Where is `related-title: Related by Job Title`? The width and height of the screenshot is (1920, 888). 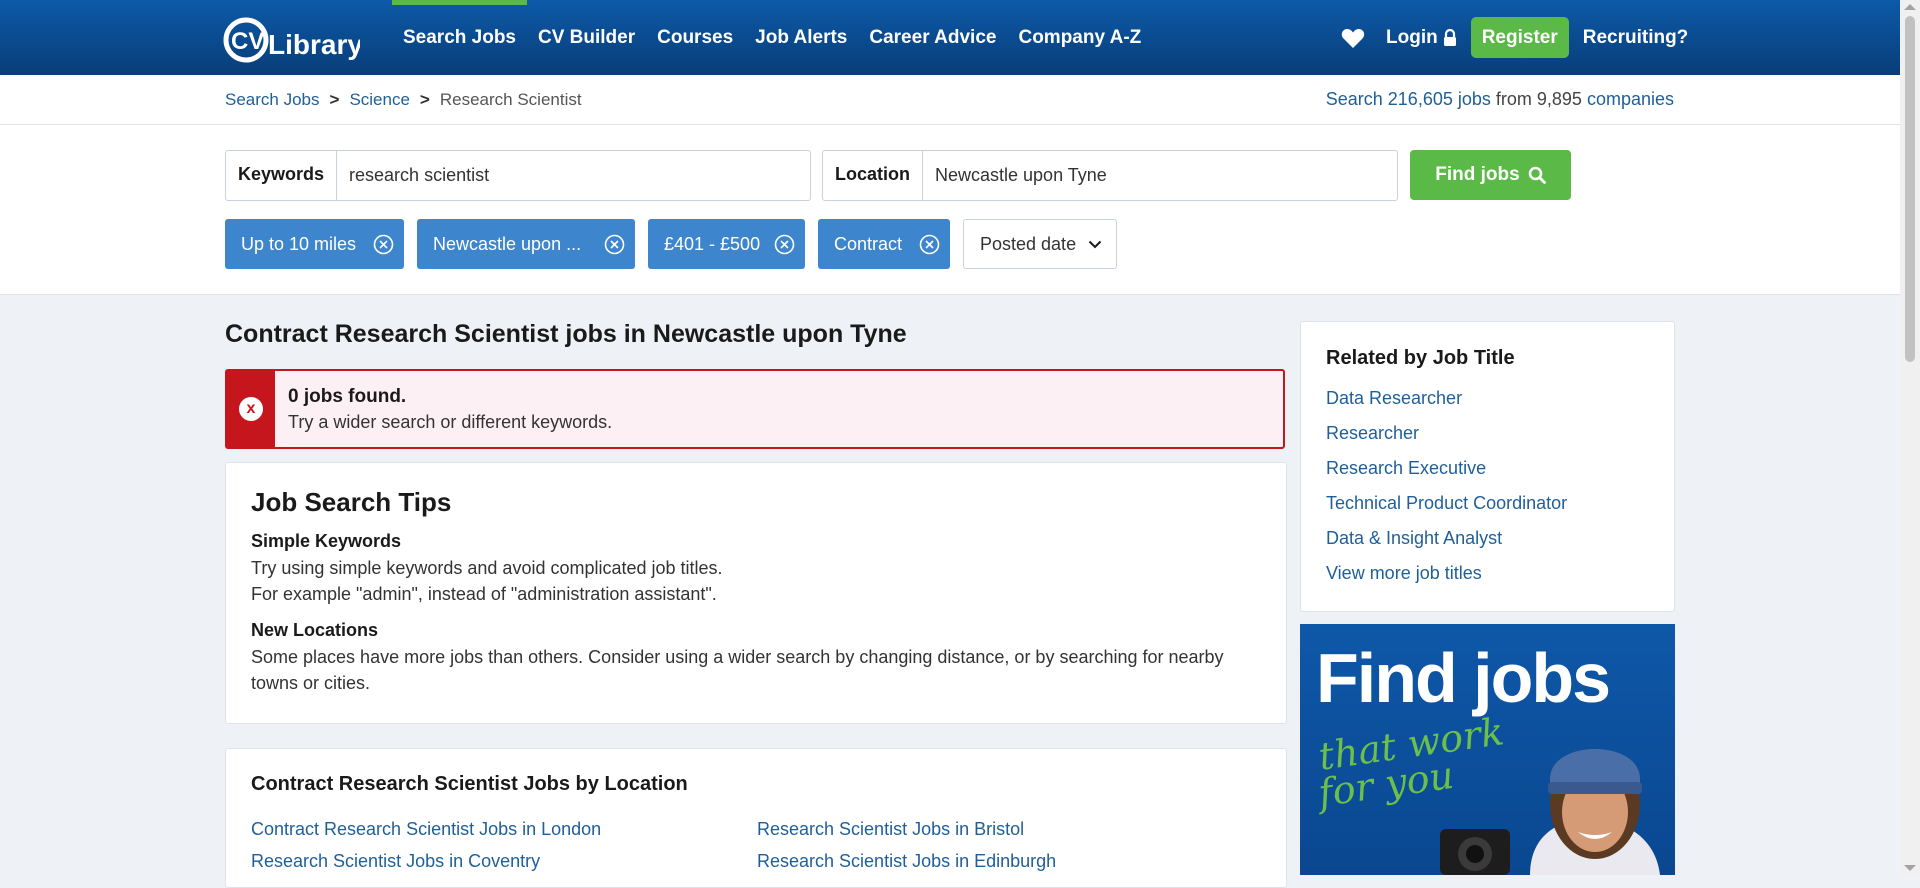
related-title: Related by Job Title is located at coordinates (1420, 358).